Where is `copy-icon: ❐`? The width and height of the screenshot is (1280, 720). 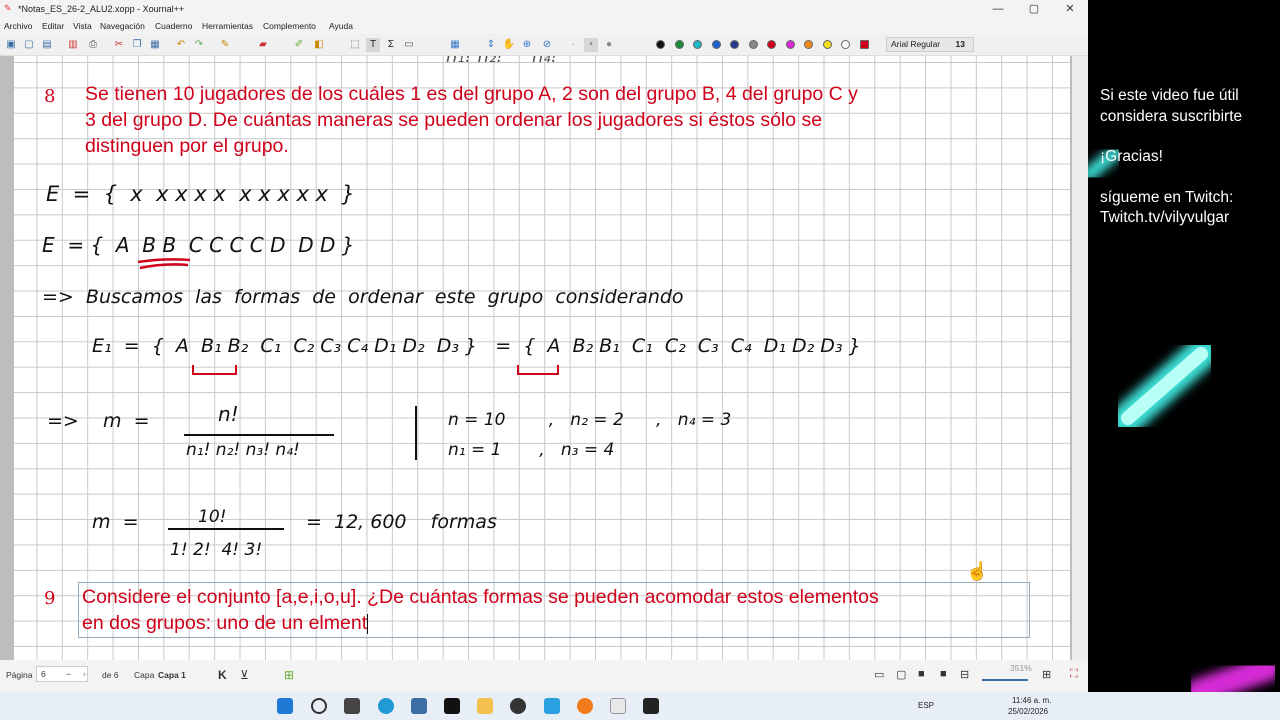 copy-icon: ❐ is located at coordinates (137, 45).